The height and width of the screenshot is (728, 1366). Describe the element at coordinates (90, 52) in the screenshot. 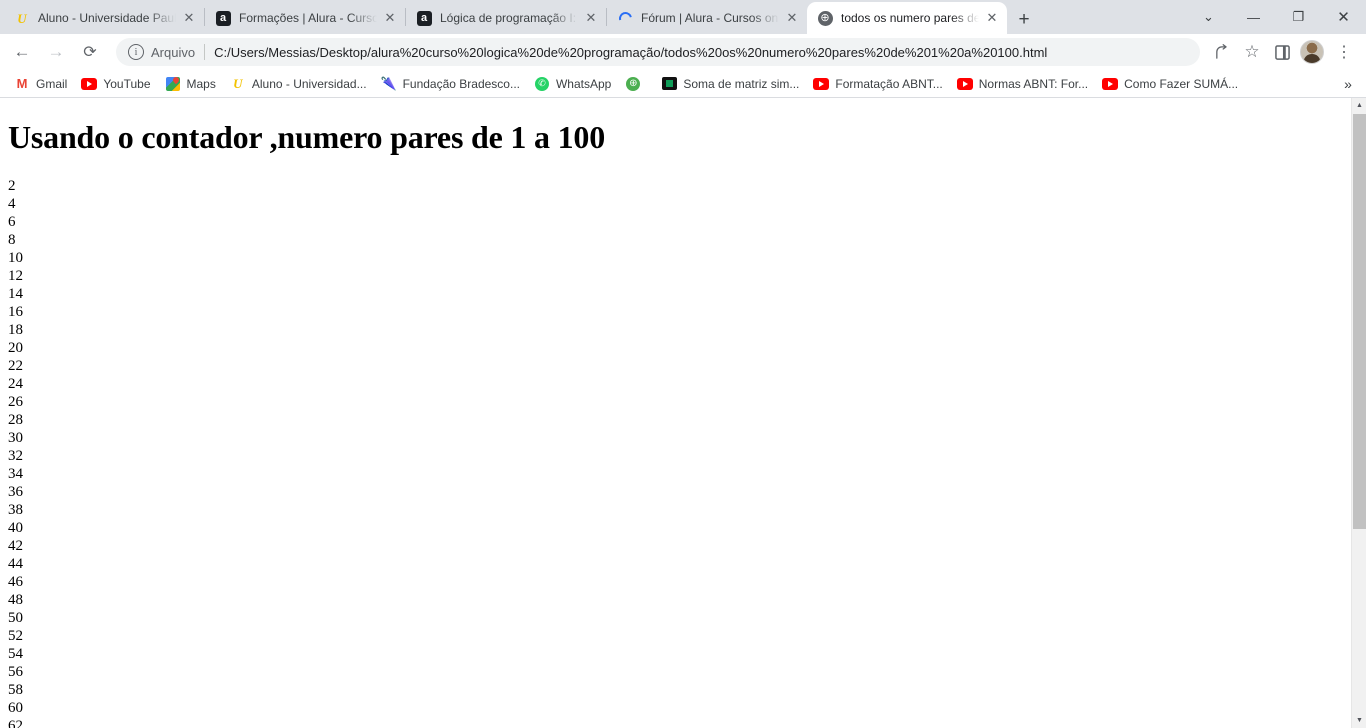

I see `reload-button: ⟳` at that location.